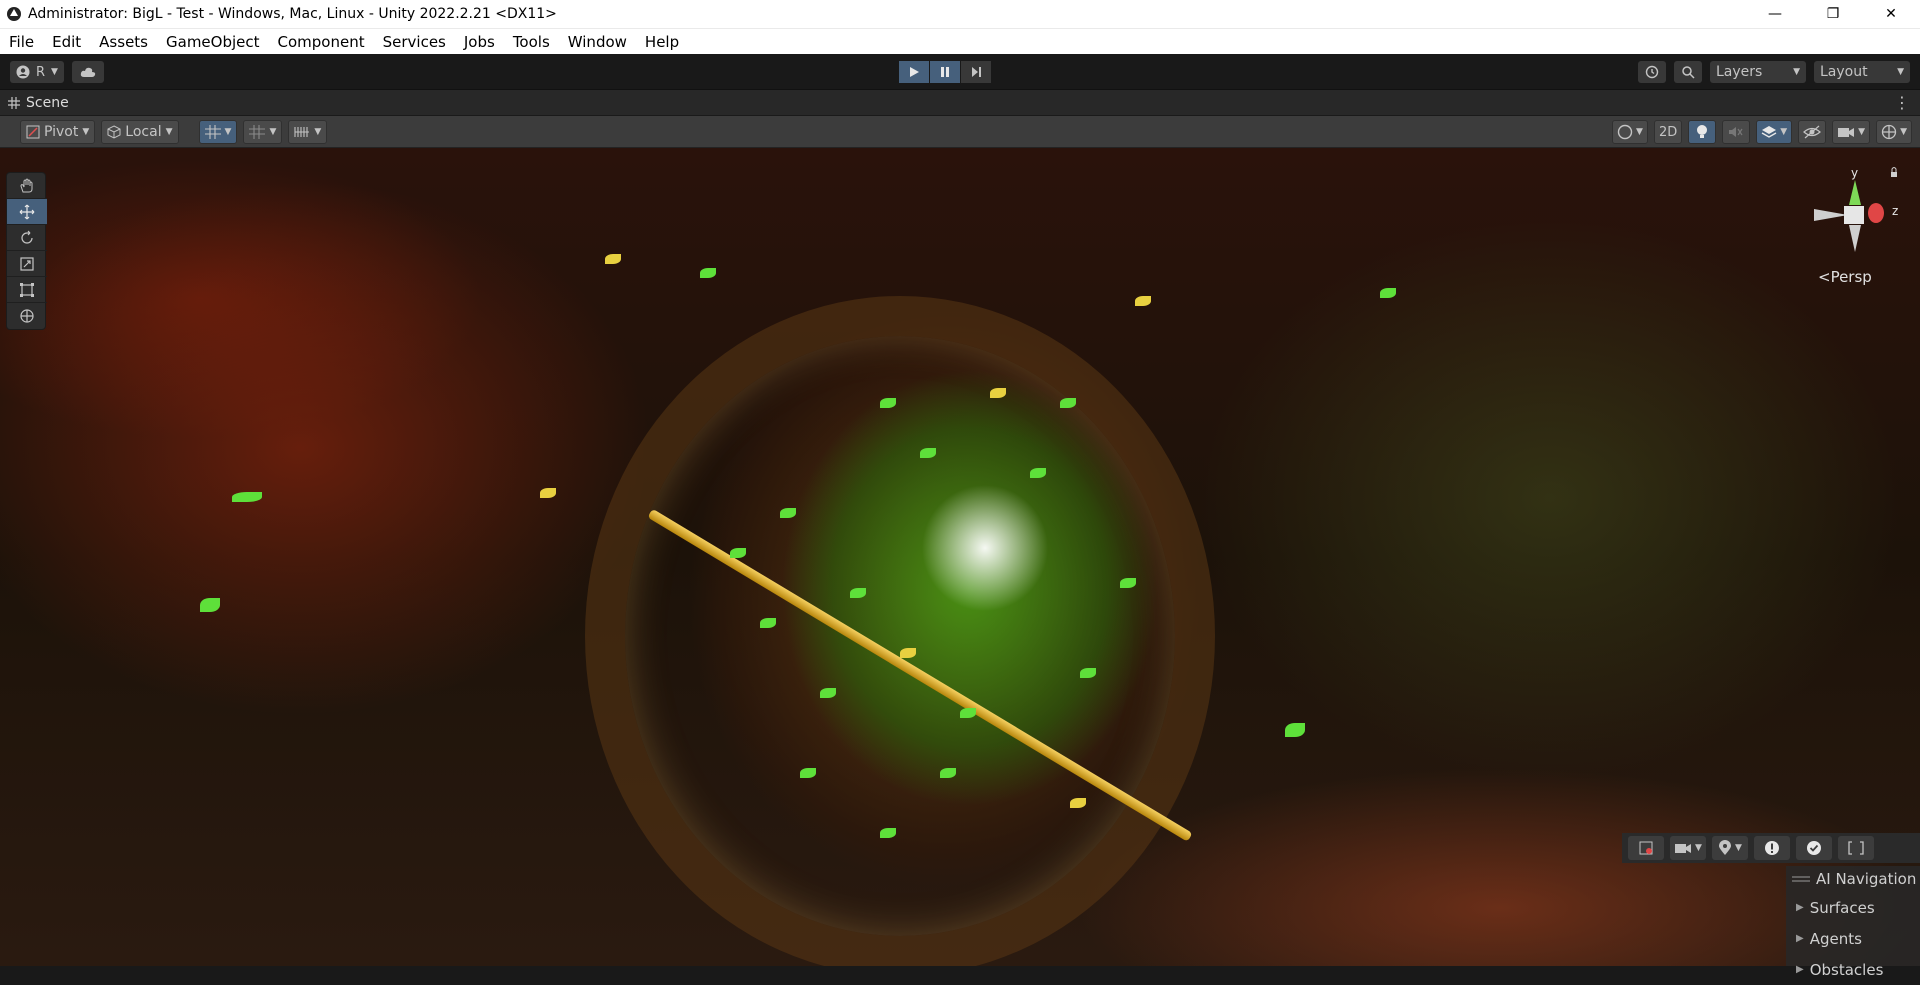 Image resolution: width=1920 pixels, height=985 pixels. What do you see at coordinates (87, 72) in the screenshot?
I see `cloud-button` at bounding box center [87, 72].